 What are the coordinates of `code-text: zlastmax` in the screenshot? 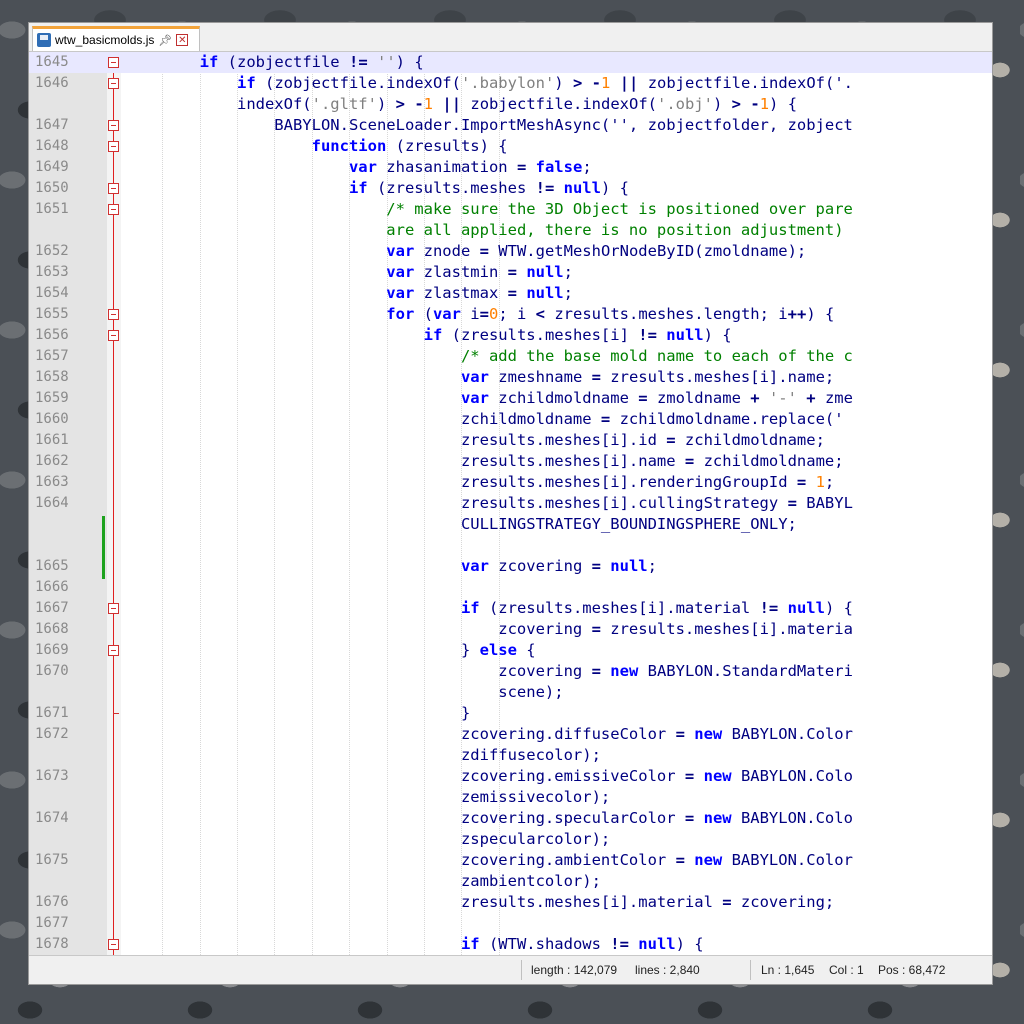 It's located at (461, 293).